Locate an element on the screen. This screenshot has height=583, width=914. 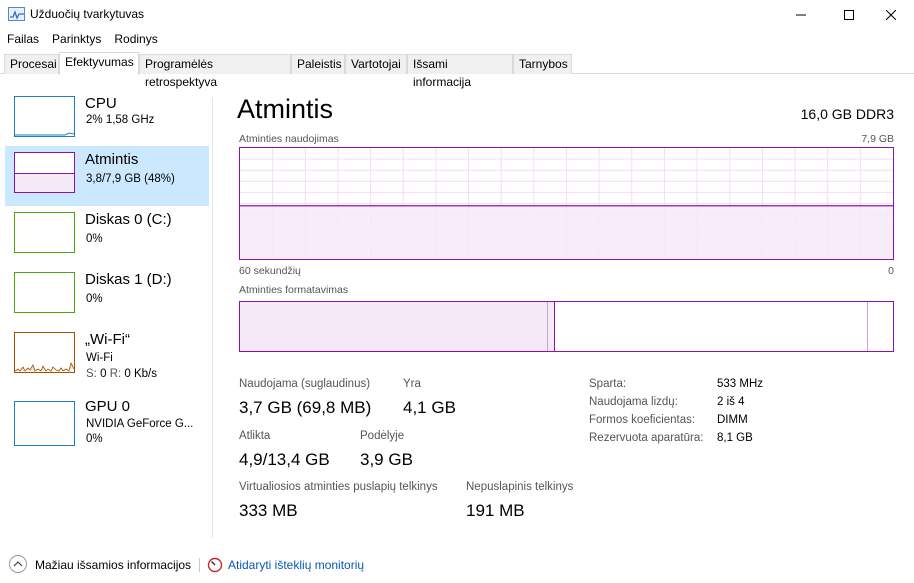
sidebar-item-sub: 3,8/7,9 GB (48%) is located at coordinates (130, 179).